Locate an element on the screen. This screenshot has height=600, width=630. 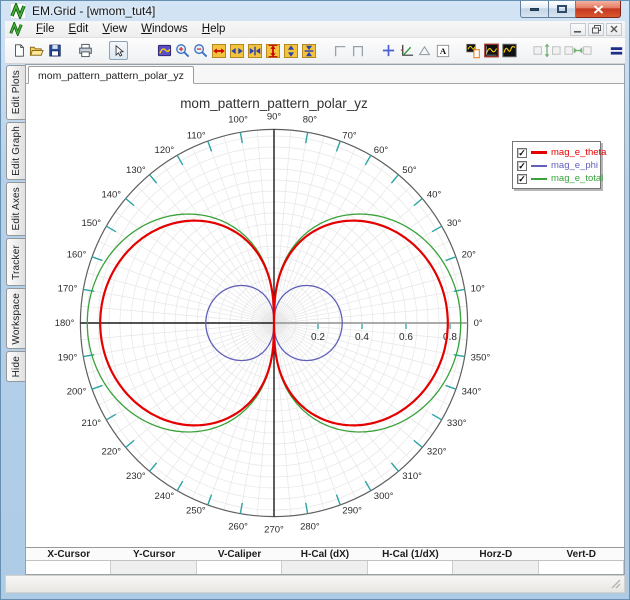
legend-swatch-mag-e-total is located at coordinates (539, 178).